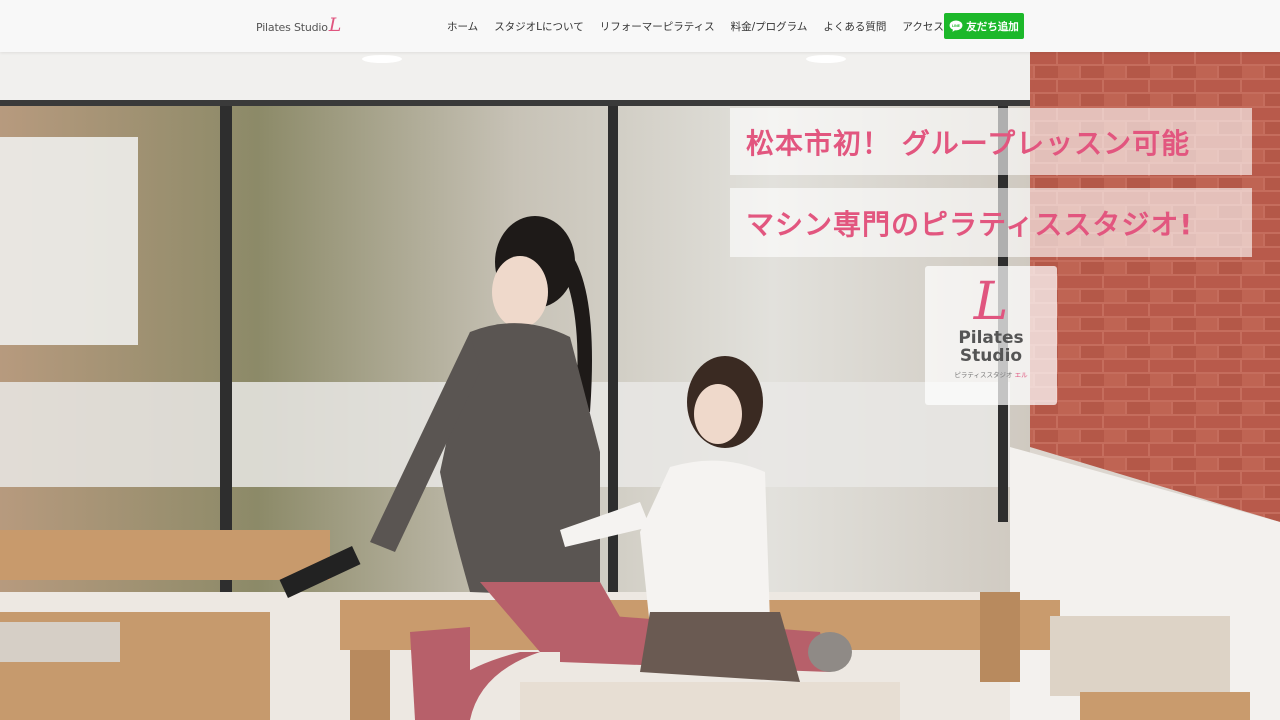 This screenshot has height=720, width=1280. I want to click on badge-logo-mark: L, so click(991, 302).